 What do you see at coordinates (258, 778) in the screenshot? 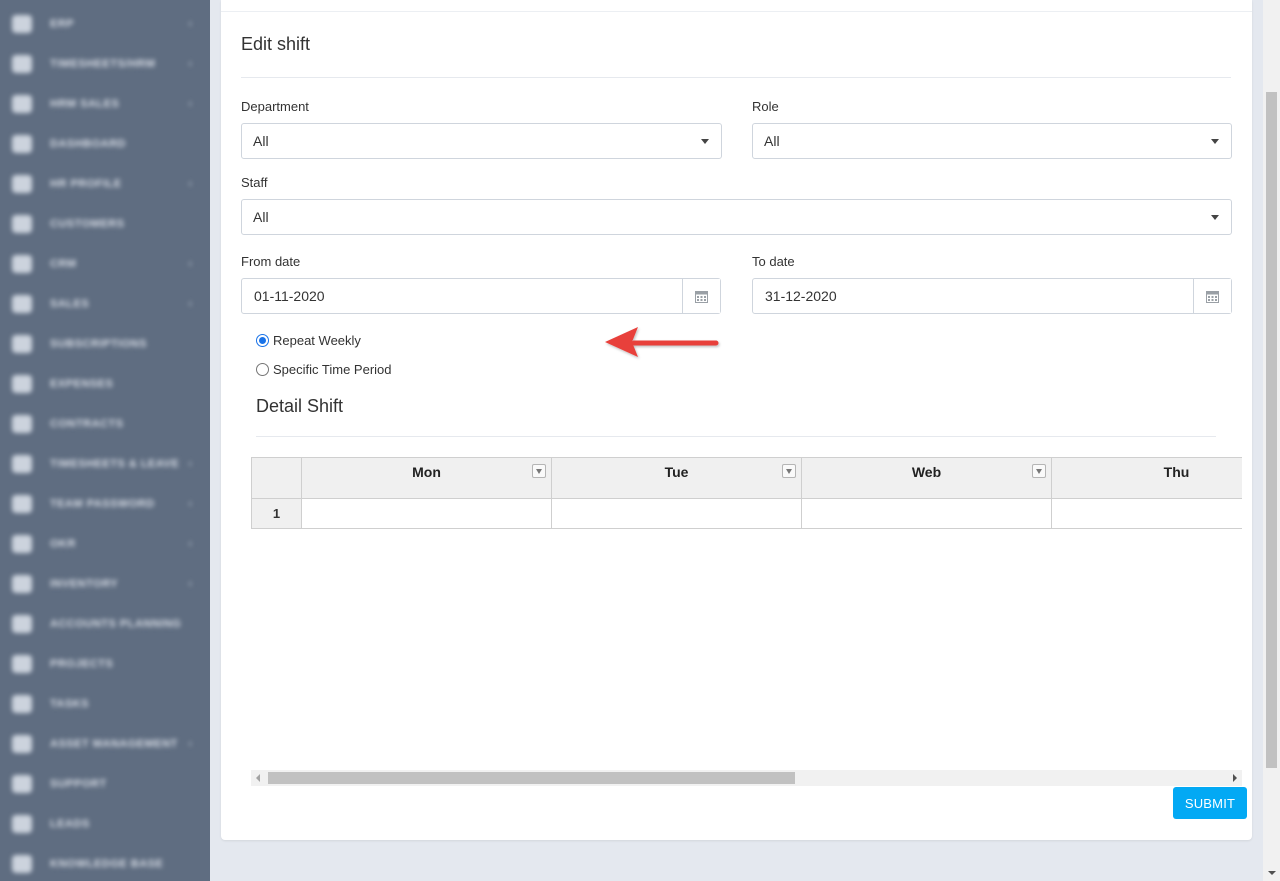
I see `scroll-left-icon` at bounding box center [258, 778].